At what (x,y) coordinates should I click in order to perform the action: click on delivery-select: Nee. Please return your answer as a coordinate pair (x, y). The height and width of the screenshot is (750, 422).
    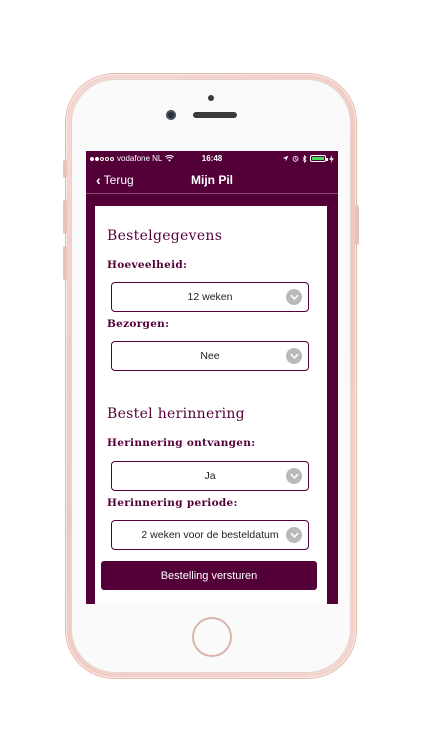
    Looking at the image, I should click on (210, 356).